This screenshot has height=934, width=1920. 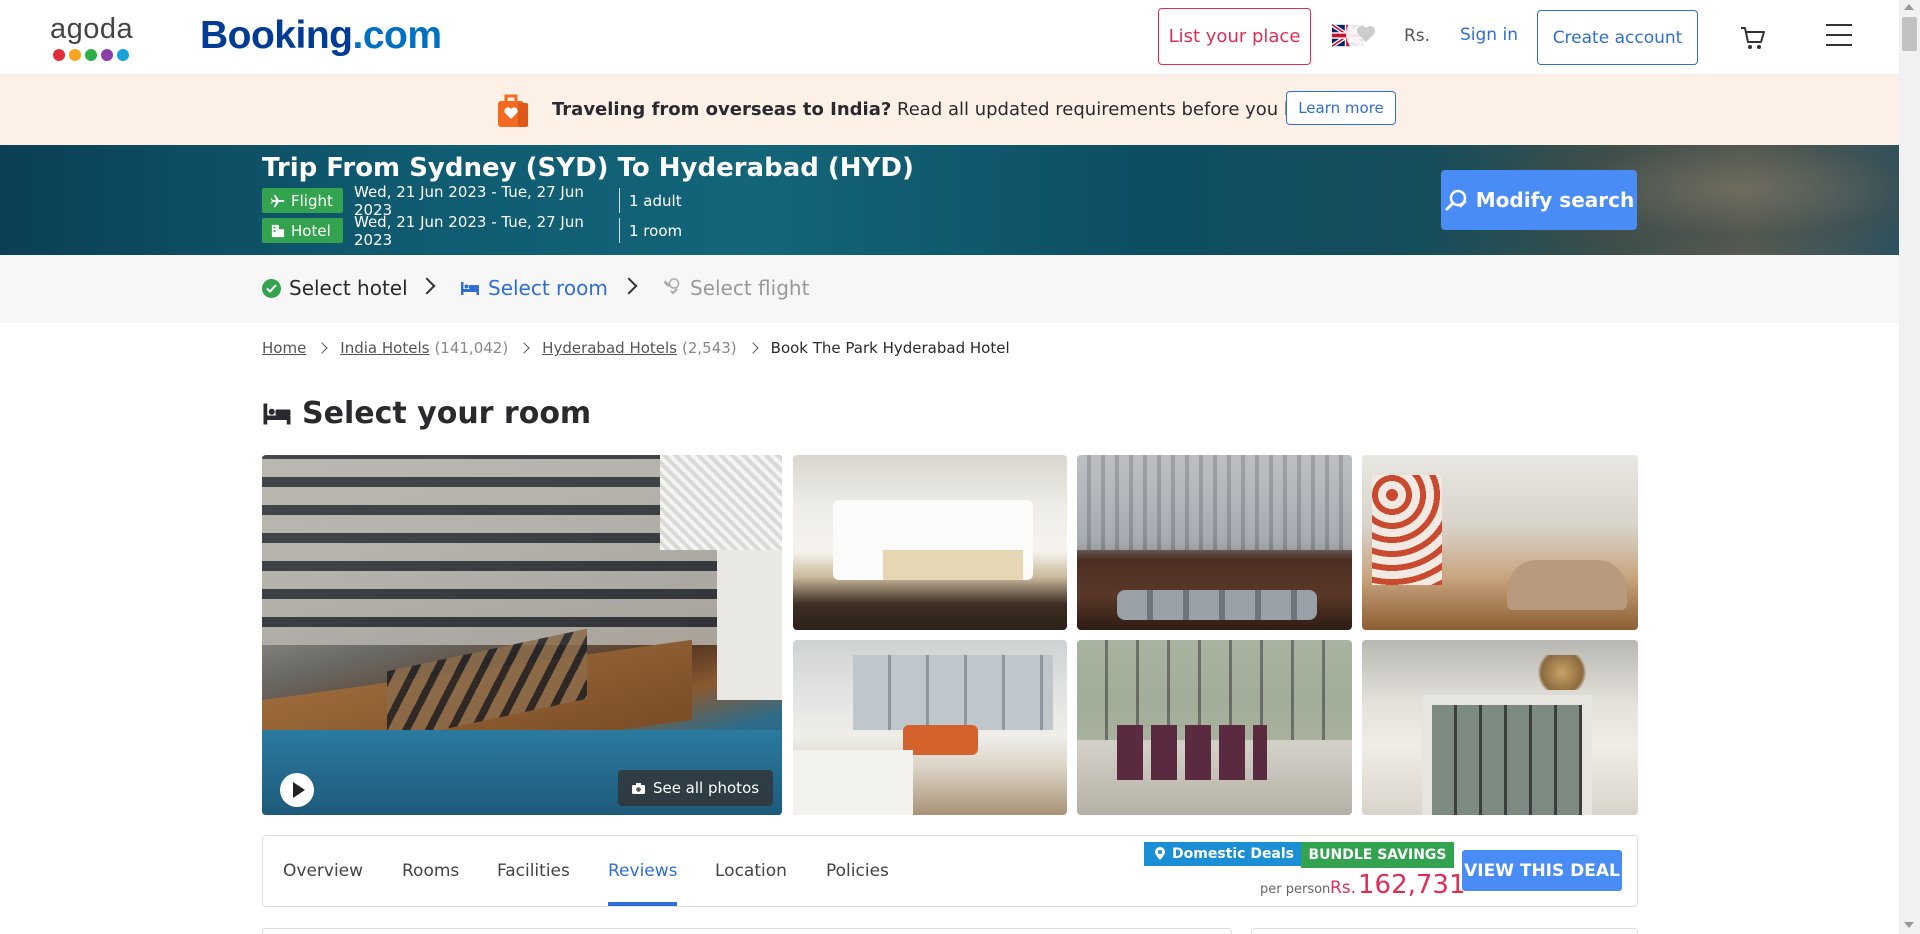 I want to click on price-value: 162,731, so click(x=1412, y=885).